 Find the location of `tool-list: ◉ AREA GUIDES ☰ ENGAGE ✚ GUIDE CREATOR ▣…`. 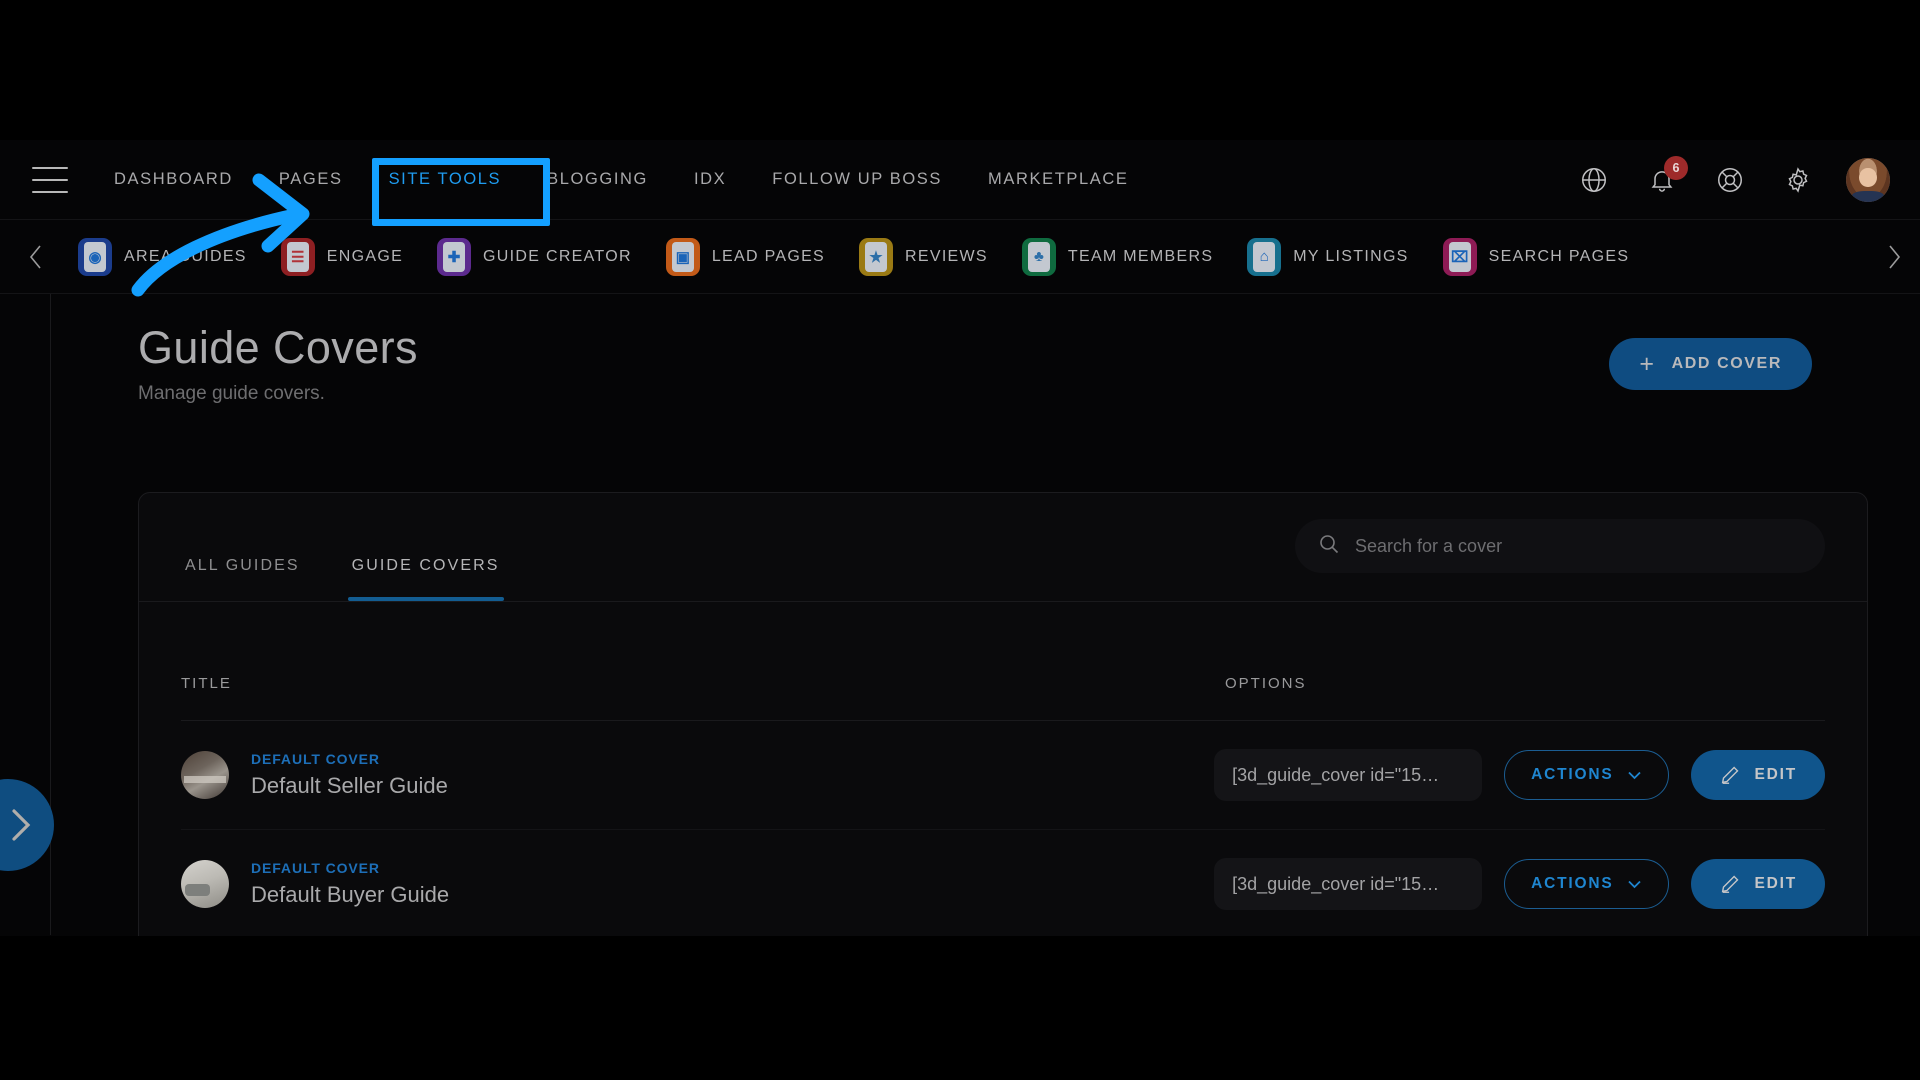

tool-list: ◉ AREA GUIDES ☰ ENGAGE ✚ GUIDE CREATOR ▣… is located at coordinates (870, 256).